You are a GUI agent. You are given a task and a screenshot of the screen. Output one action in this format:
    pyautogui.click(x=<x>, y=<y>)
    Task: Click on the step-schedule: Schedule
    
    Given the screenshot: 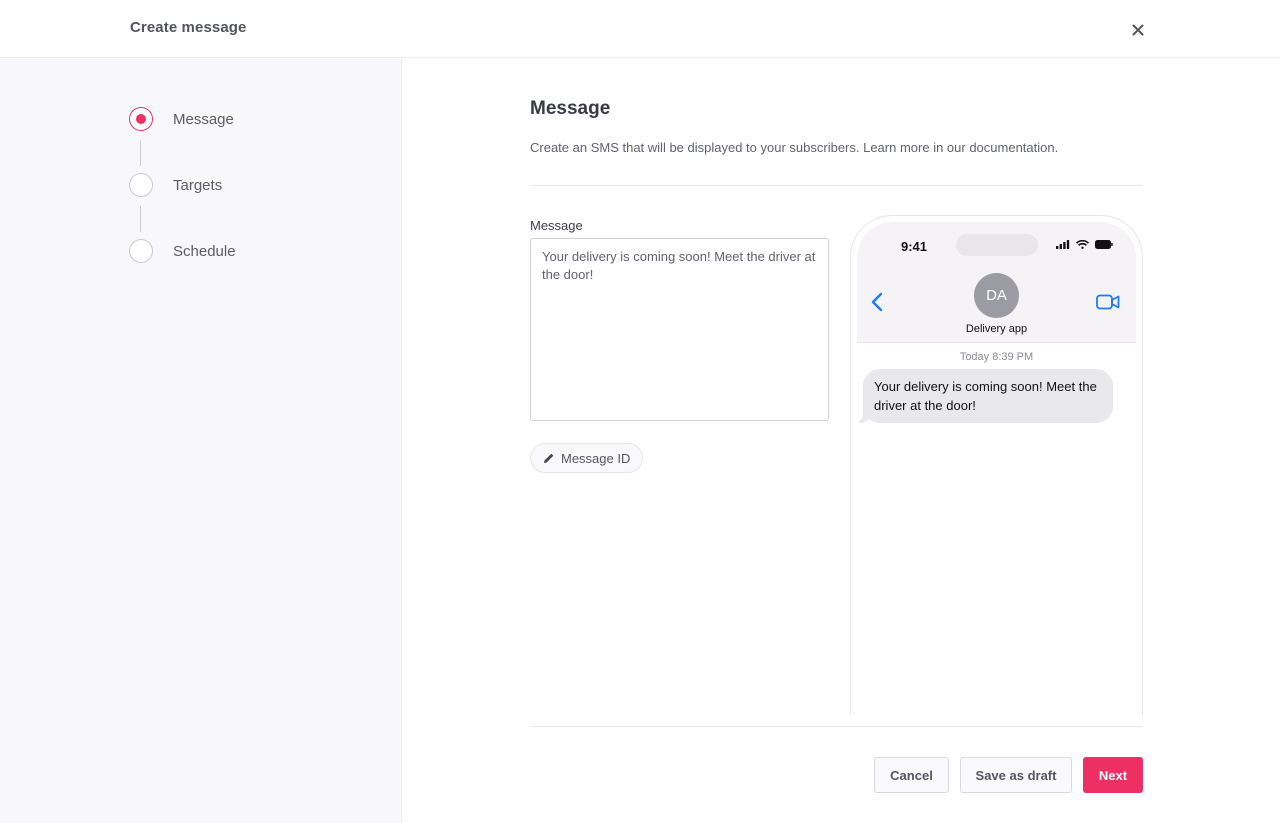 What is the action you would take?
    pyautogui.click(x=182, y=251)
    